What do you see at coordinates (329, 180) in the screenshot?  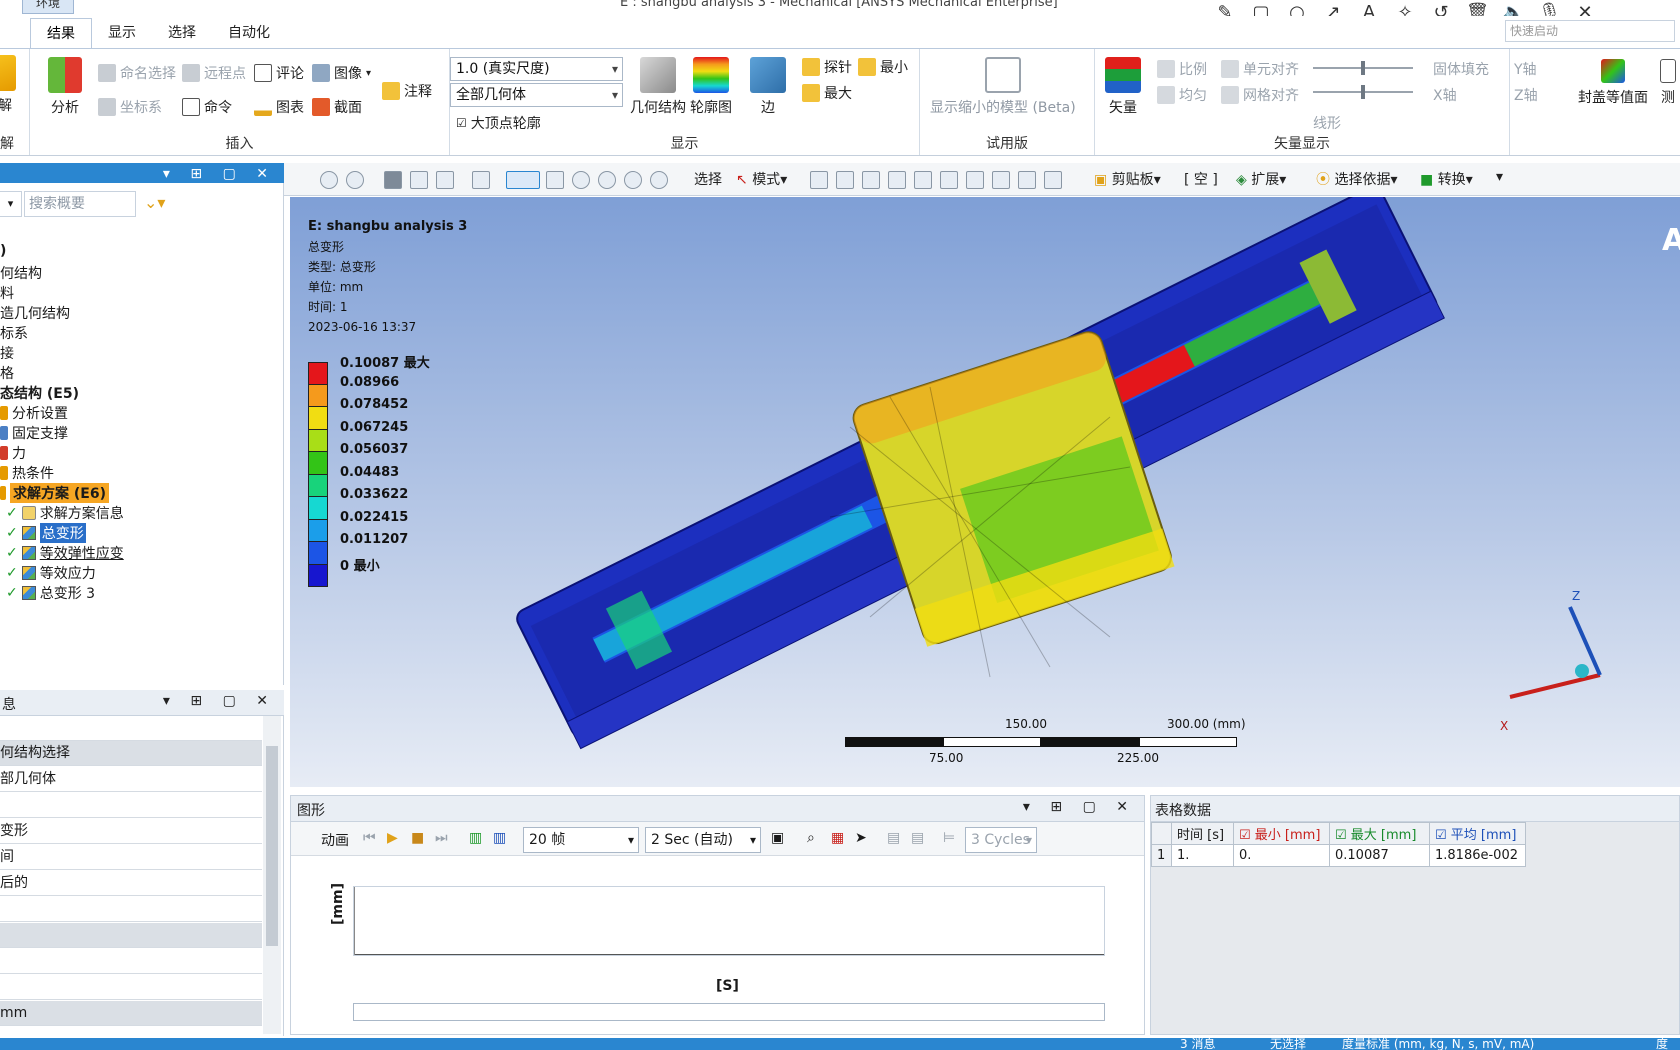 I see `zoom-in-icon` at bounding box center [329, 180].